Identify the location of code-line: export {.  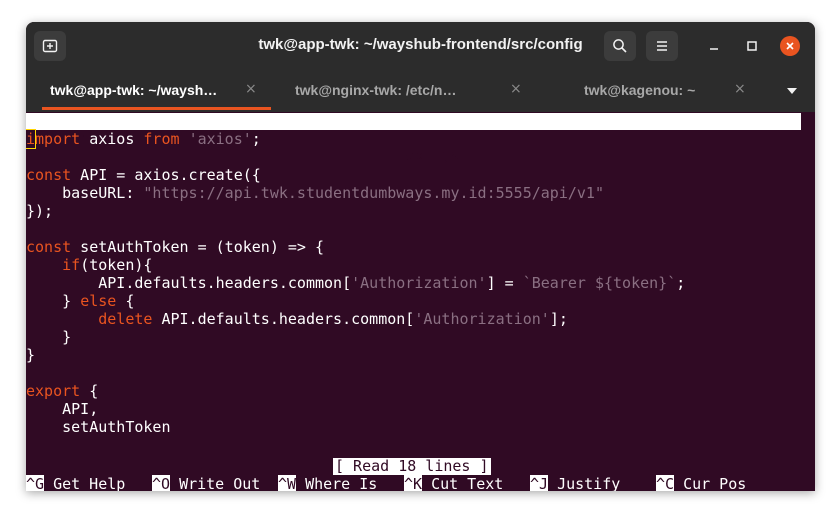
(62, 391).